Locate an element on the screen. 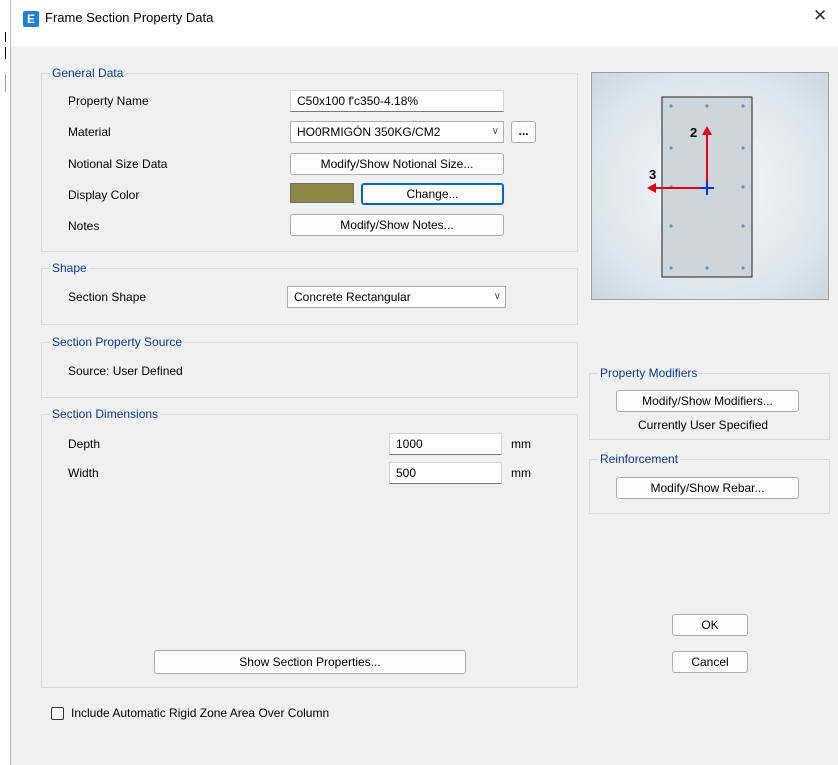  title-bar: E Frame Section Property Data ✕ is located at coordinates (424, 23).